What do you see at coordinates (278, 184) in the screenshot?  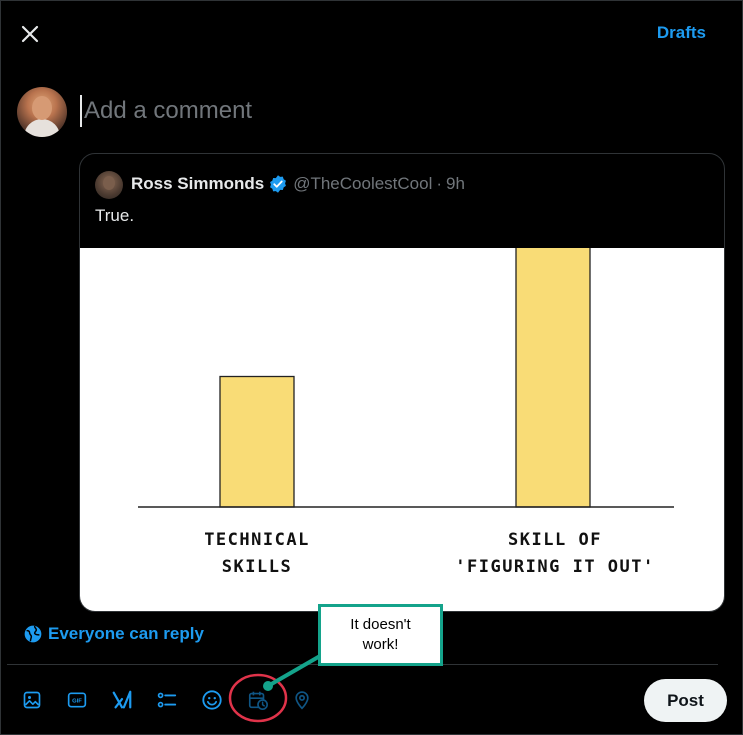 I see `verified-badge-icon` at bounding box center [278, 184].